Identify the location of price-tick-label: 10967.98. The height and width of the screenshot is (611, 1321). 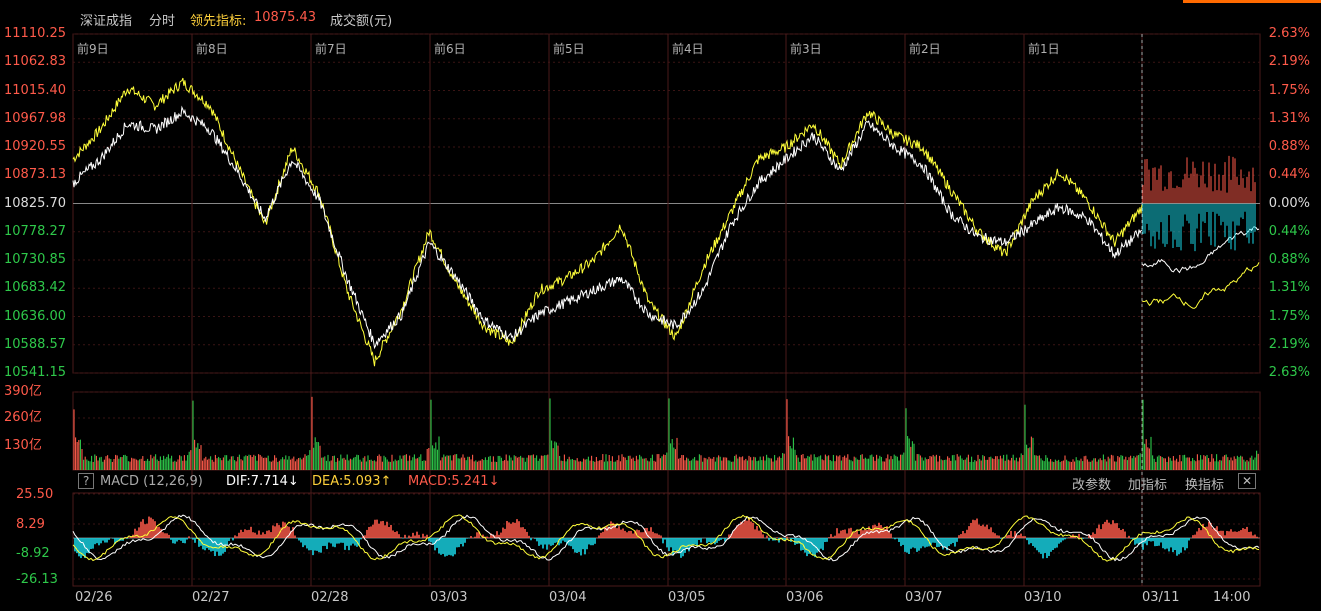
(35, 118).